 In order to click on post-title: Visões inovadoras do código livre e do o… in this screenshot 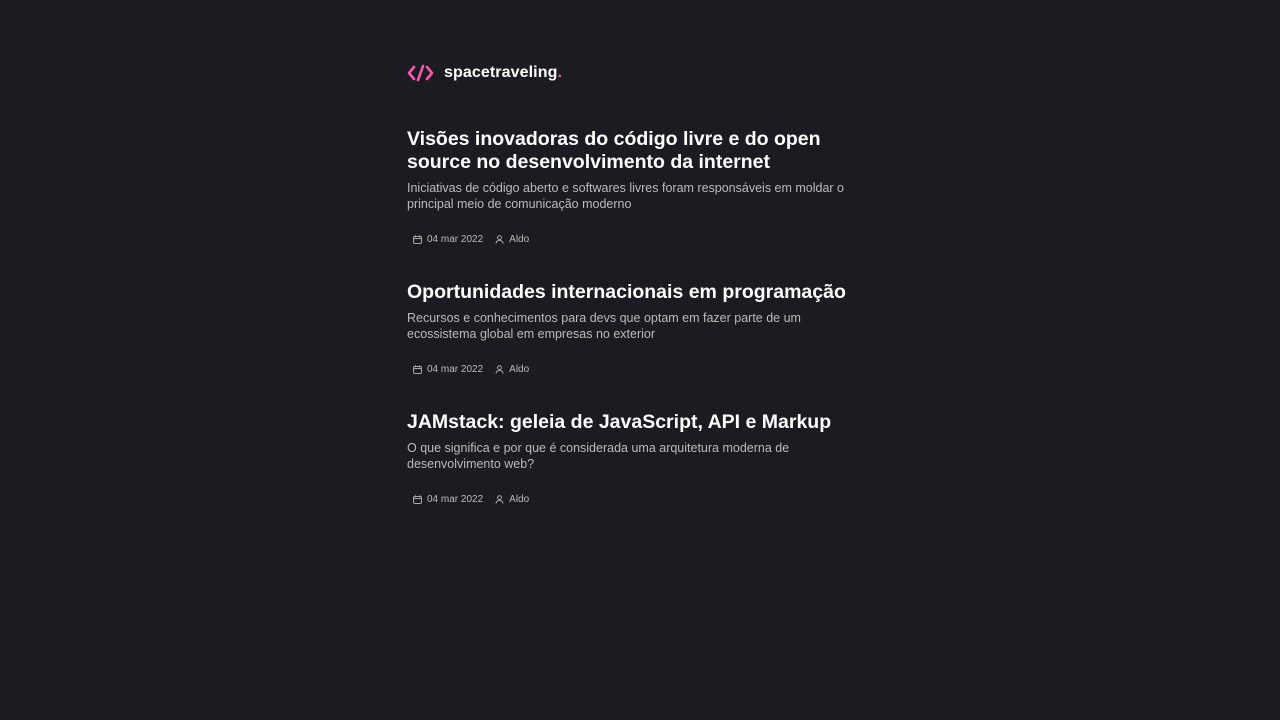, I will do `click(627, 151)`.